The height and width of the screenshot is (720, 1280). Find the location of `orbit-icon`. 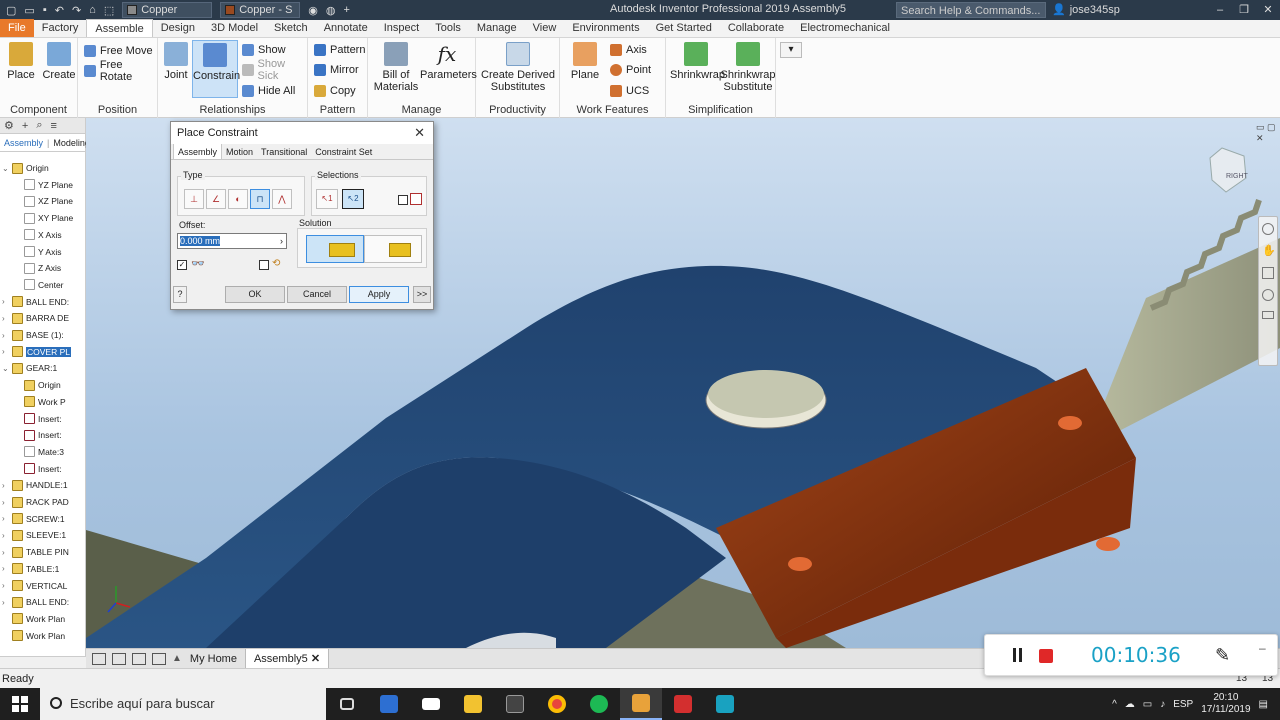

orbit-icon is located at coordinates (1268, 295).